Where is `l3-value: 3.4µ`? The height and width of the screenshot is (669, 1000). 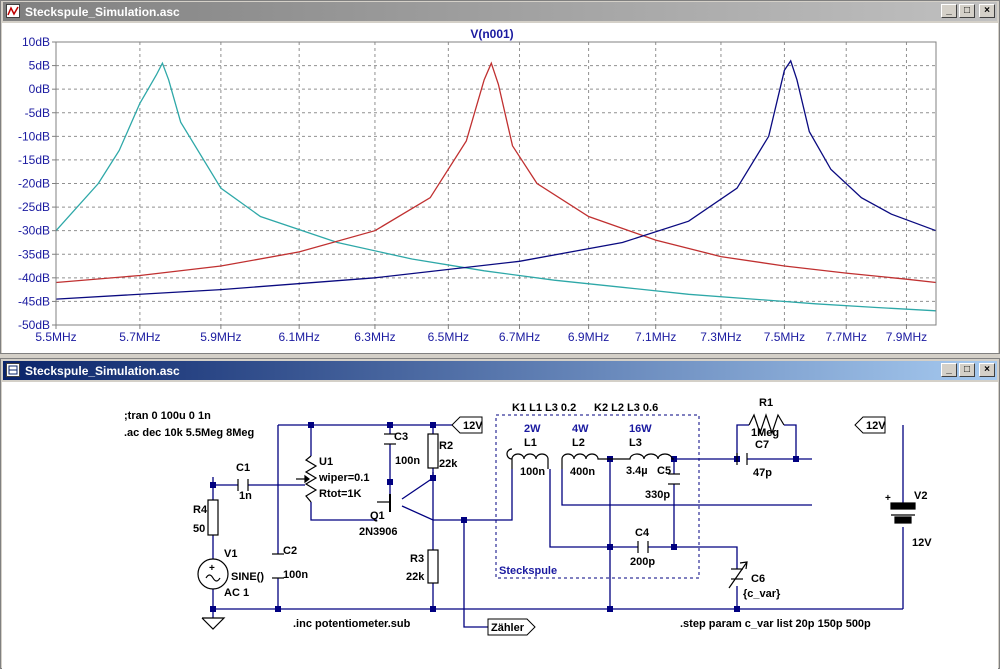
l3-value: 3.4µ is located at coordinates (637, 471).